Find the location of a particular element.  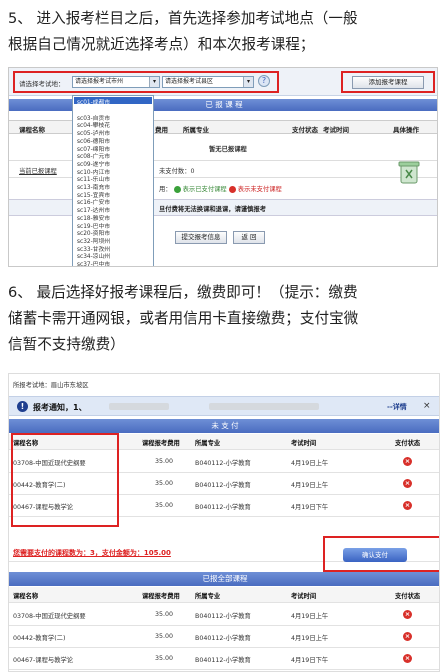

city-select-value: 请选择报考试市州 is located at coordinates (99, 81).